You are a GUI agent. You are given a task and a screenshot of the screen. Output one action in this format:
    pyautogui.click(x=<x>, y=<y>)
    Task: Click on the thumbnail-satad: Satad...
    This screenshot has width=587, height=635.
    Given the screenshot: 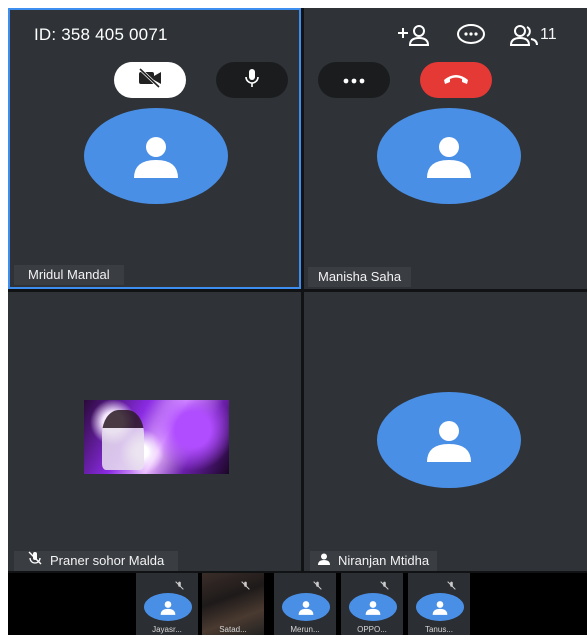 What is the action you would take?
    pyautogui.click(x=233, y=604)
    